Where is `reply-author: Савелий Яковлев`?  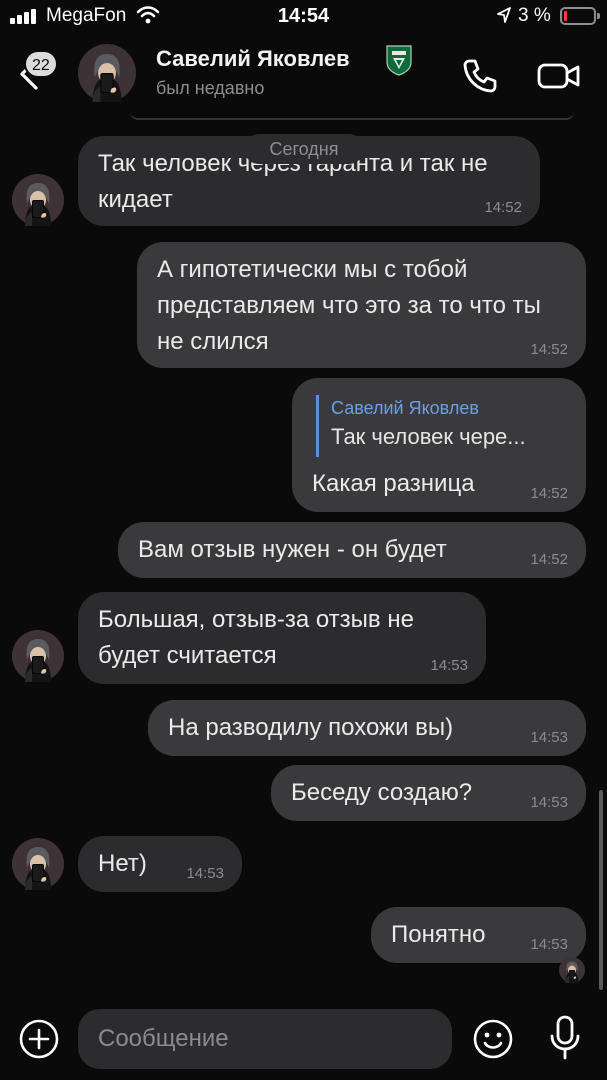 reply-author: Савелий Яковлев is located at coordinates (405, 408).